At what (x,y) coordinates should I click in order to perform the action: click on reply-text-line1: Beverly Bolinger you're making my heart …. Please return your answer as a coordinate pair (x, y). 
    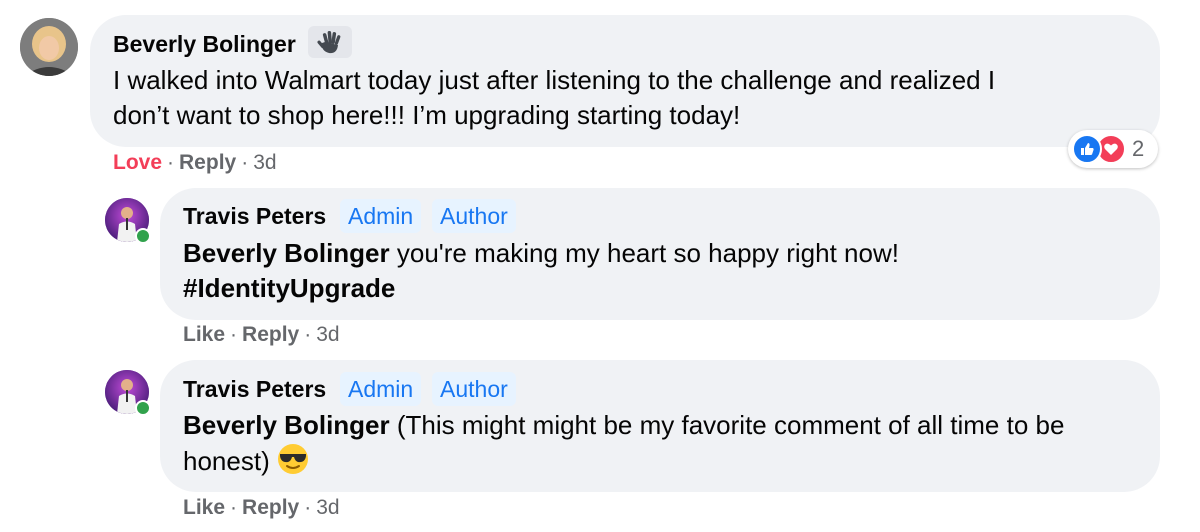
    Looking at the image, I should click on (541, 253).